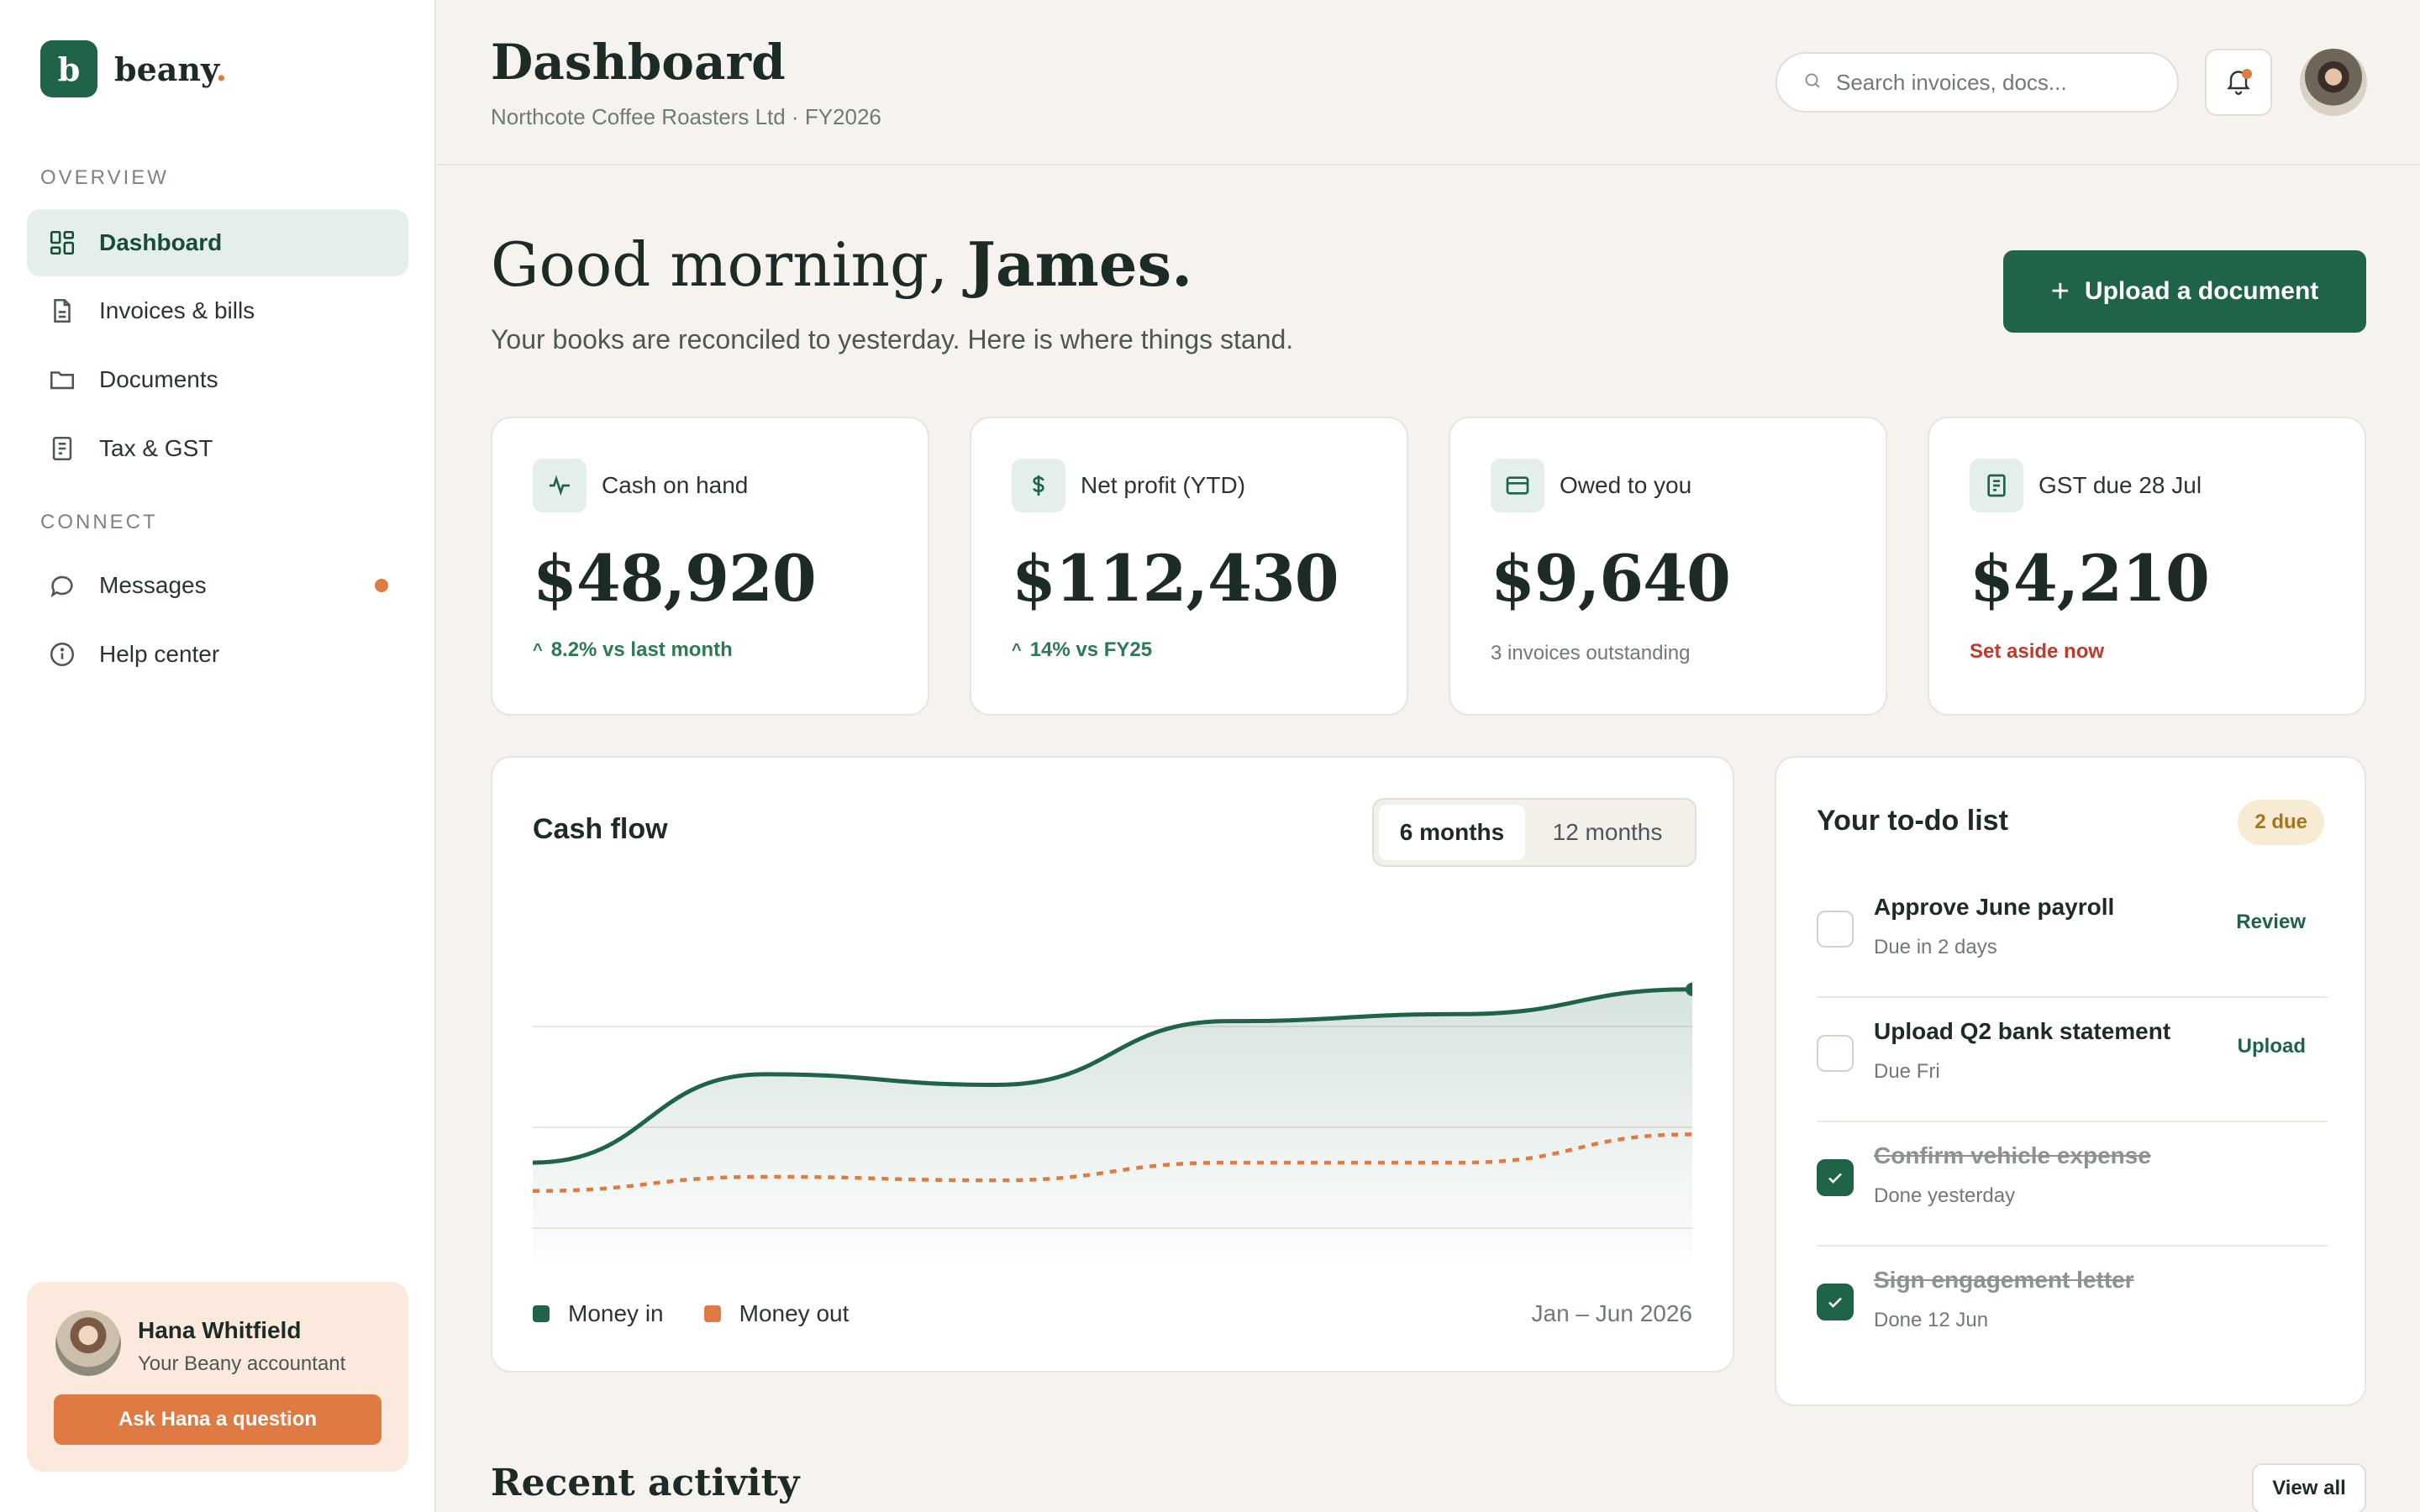  What do you see at coordinates (159, 654) in the screenshot?
I see `sidebar-item-label: Help center` at bounding box center [159, 654].